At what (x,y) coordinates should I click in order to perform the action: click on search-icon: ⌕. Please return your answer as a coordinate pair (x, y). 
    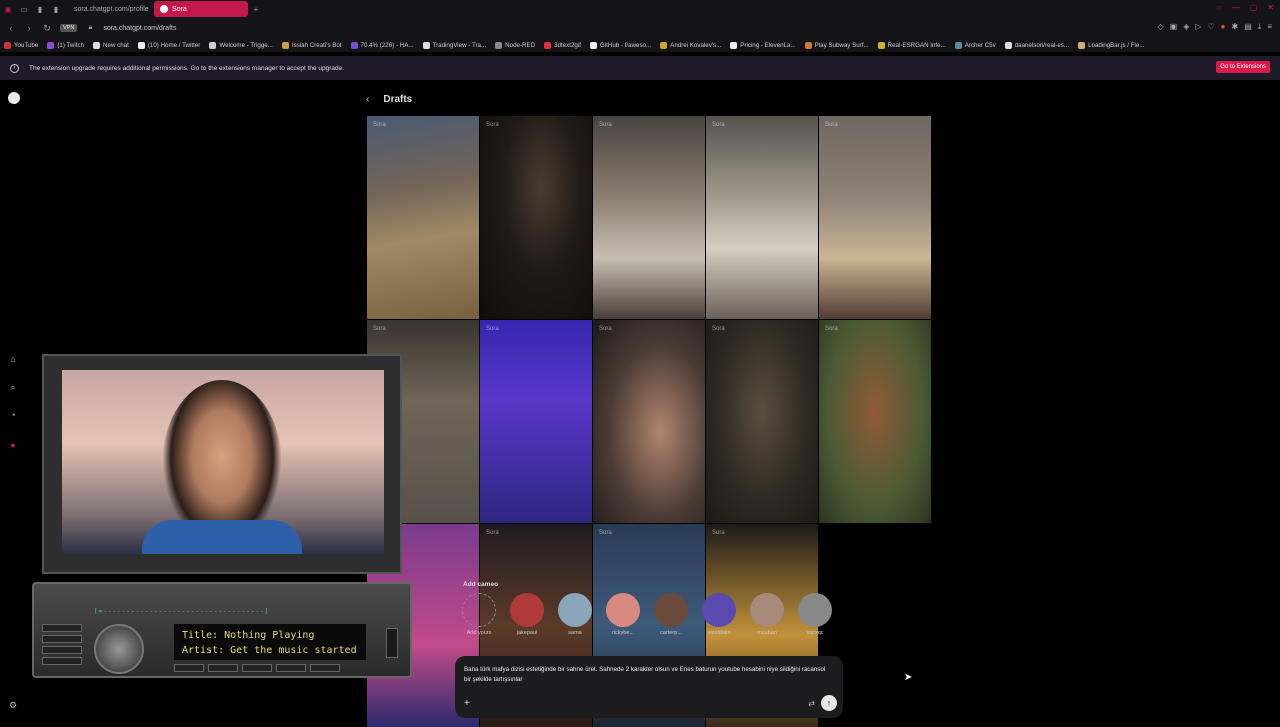
    Looking at the image, I should click on (13, 387).